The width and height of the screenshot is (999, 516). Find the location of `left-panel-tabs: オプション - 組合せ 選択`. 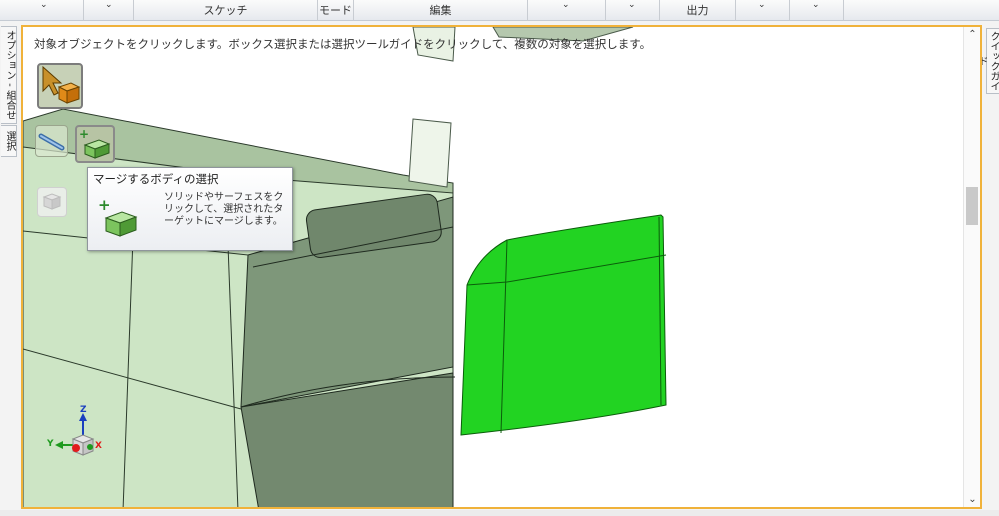

left-panel-tabs: オプション - 組合せ 選択 is located at coordinates (8, 96).